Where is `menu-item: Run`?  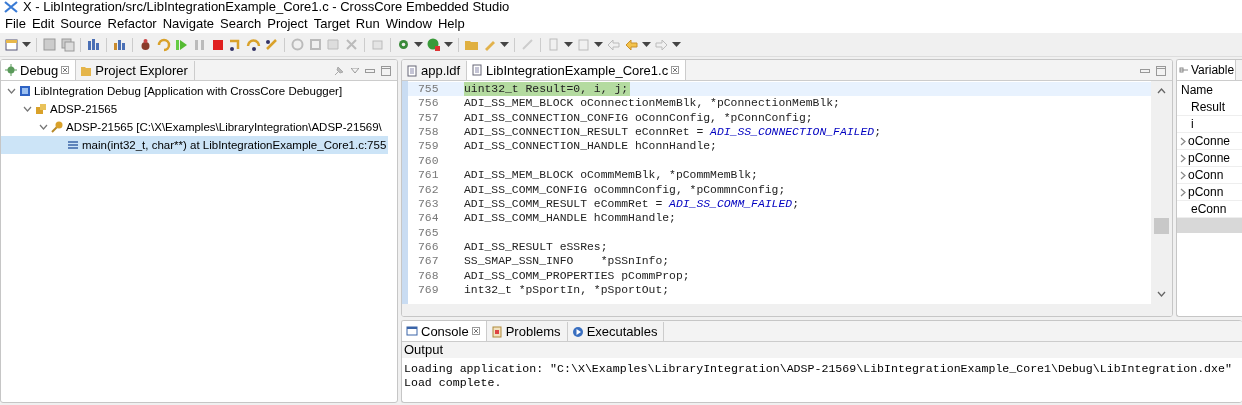
menu-item: Run is located at coordinates (367, 23).